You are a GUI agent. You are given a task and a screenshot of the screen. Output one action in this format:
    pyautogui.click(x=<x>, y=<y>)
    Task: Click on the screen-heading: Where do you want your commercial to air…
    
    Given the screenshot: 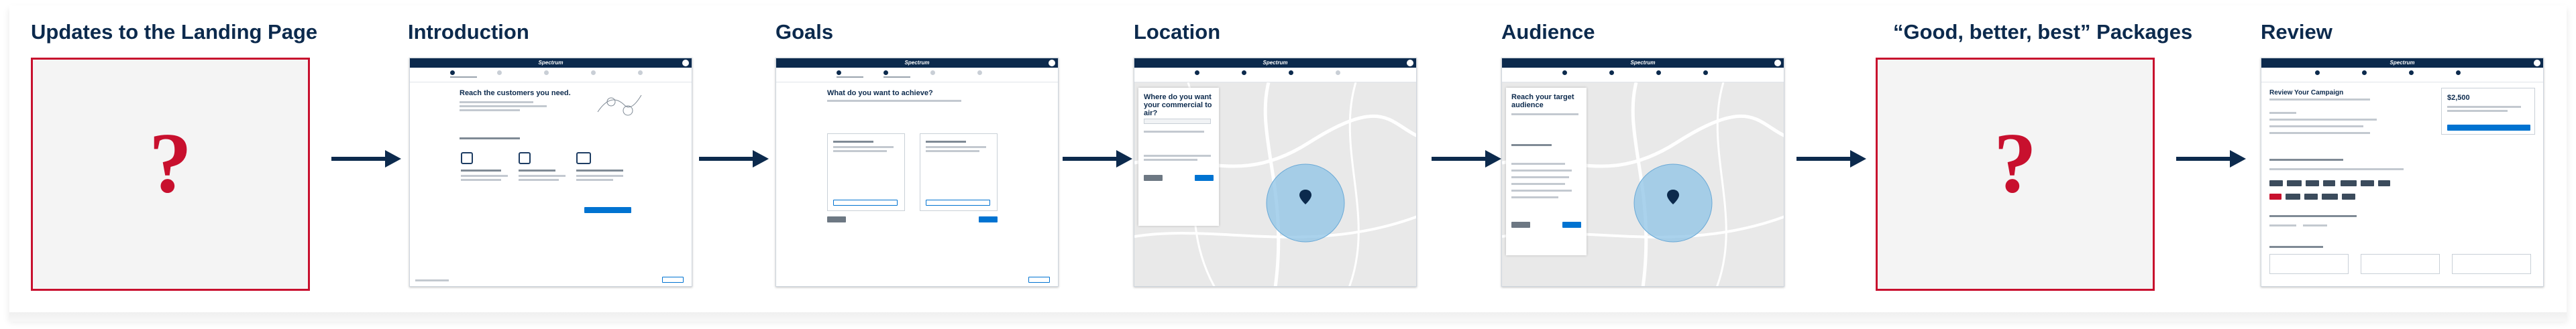 What is the action you would take?
    pyautogui.click(x=1178, y=105)
    